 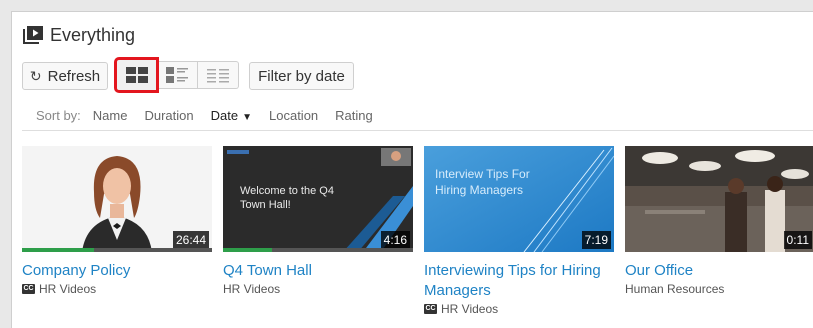 What do you see at coordinates (74, 76) in the screenshot?
I see `refresh-label: Refresh` at bounding box center [74, 76].